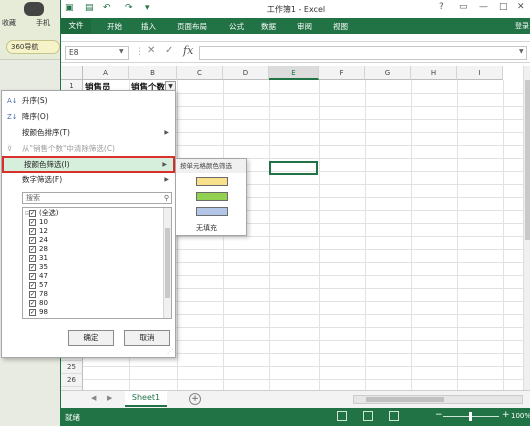  Describe the element at coordinates (212, 196) in the screenshot. I see `color-swatch-green` at that location.